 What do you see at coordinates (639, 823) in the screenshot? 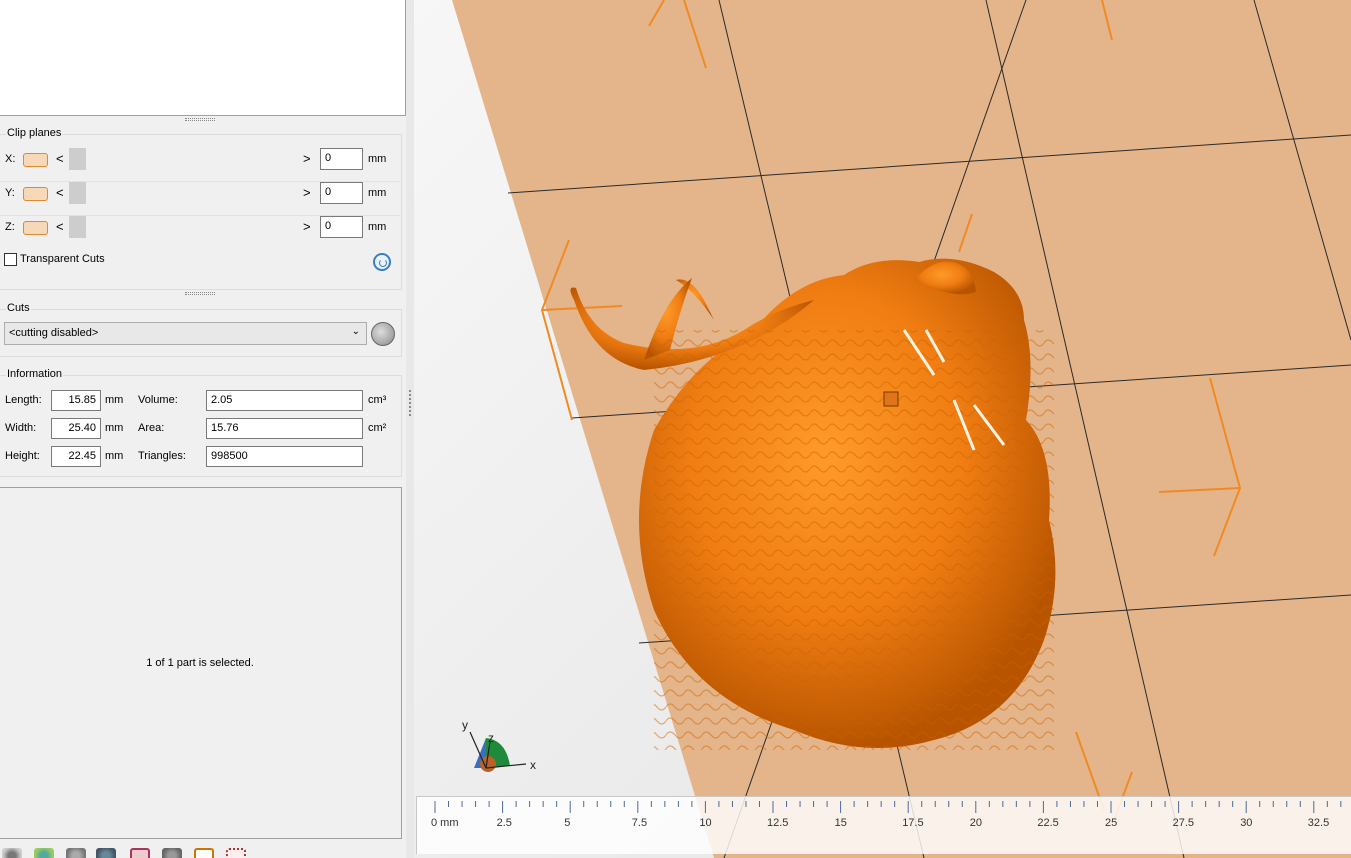
I see `ruler-tick-label: 7.5` at bounding box center [639, 823].